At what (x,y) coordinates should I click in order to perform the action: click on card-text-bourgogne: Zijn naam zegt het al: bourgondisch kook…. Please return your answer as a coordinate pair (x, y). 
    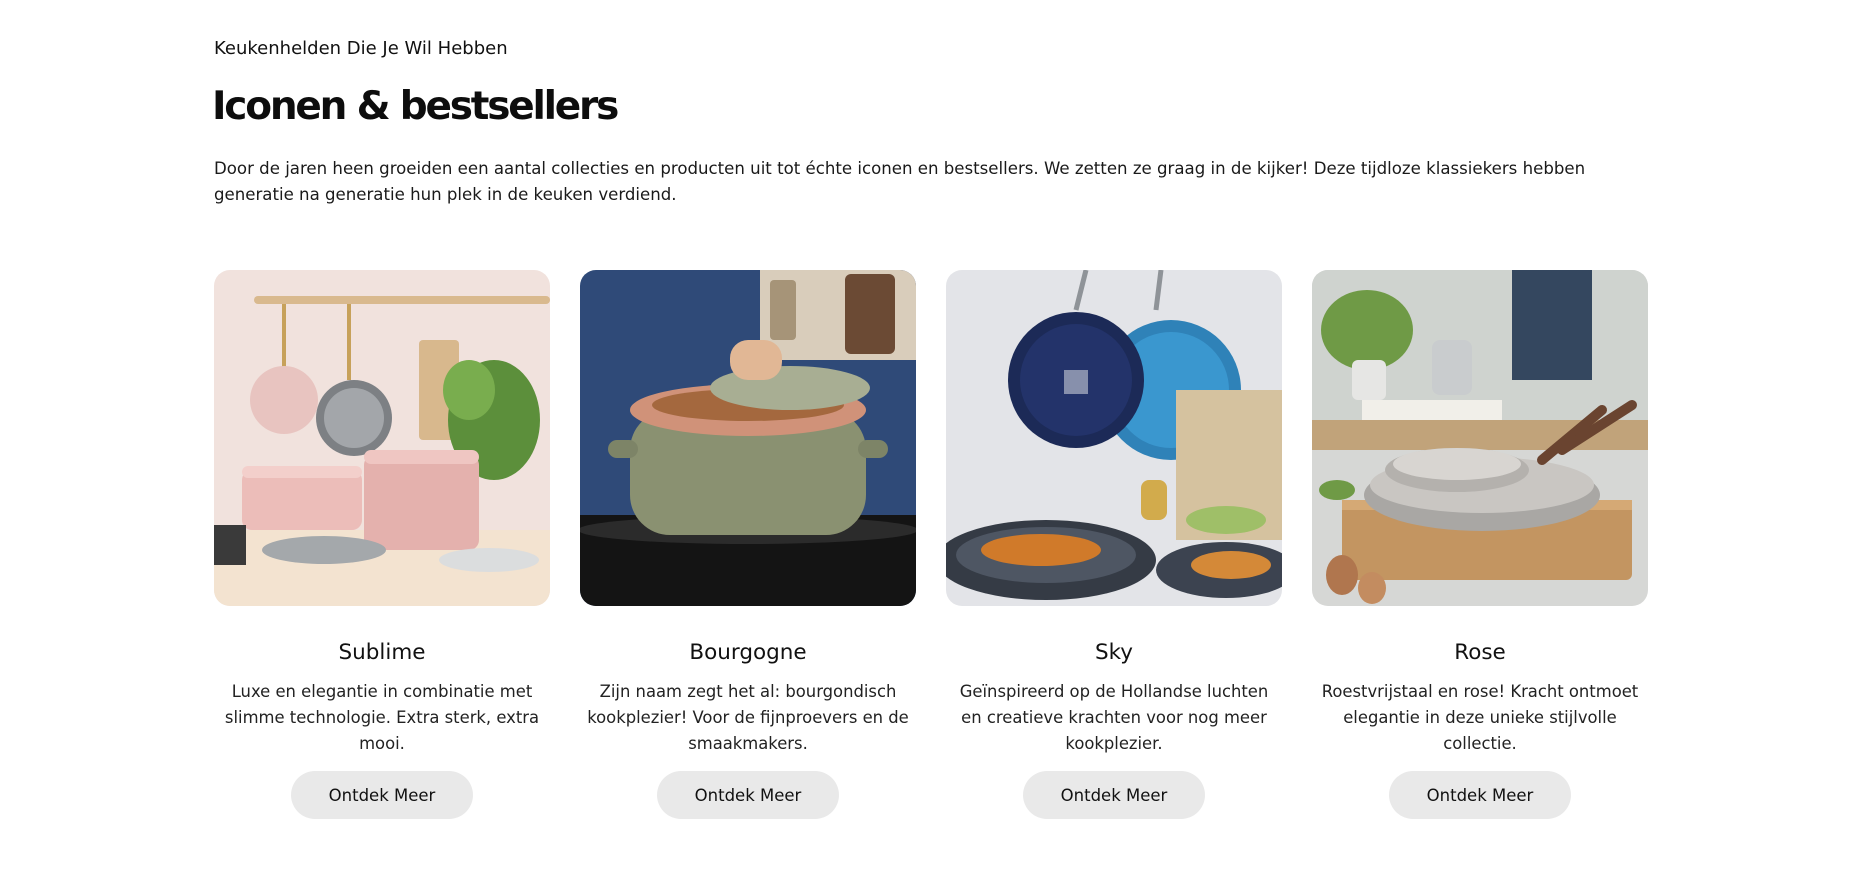
    Looking at the image, I should click on (748, 717).